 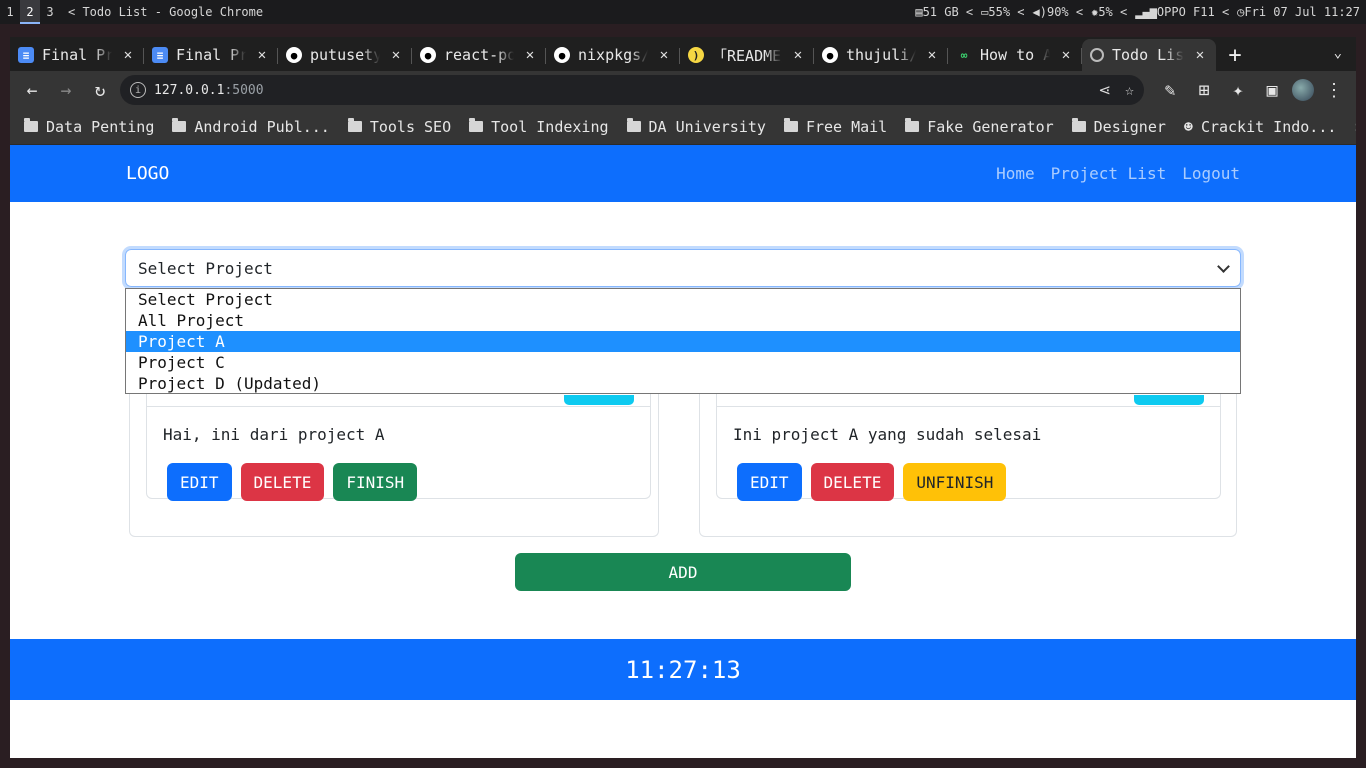 I want to click on tab-readme: ) 「README」 ✕, so click(x=747, y=55).